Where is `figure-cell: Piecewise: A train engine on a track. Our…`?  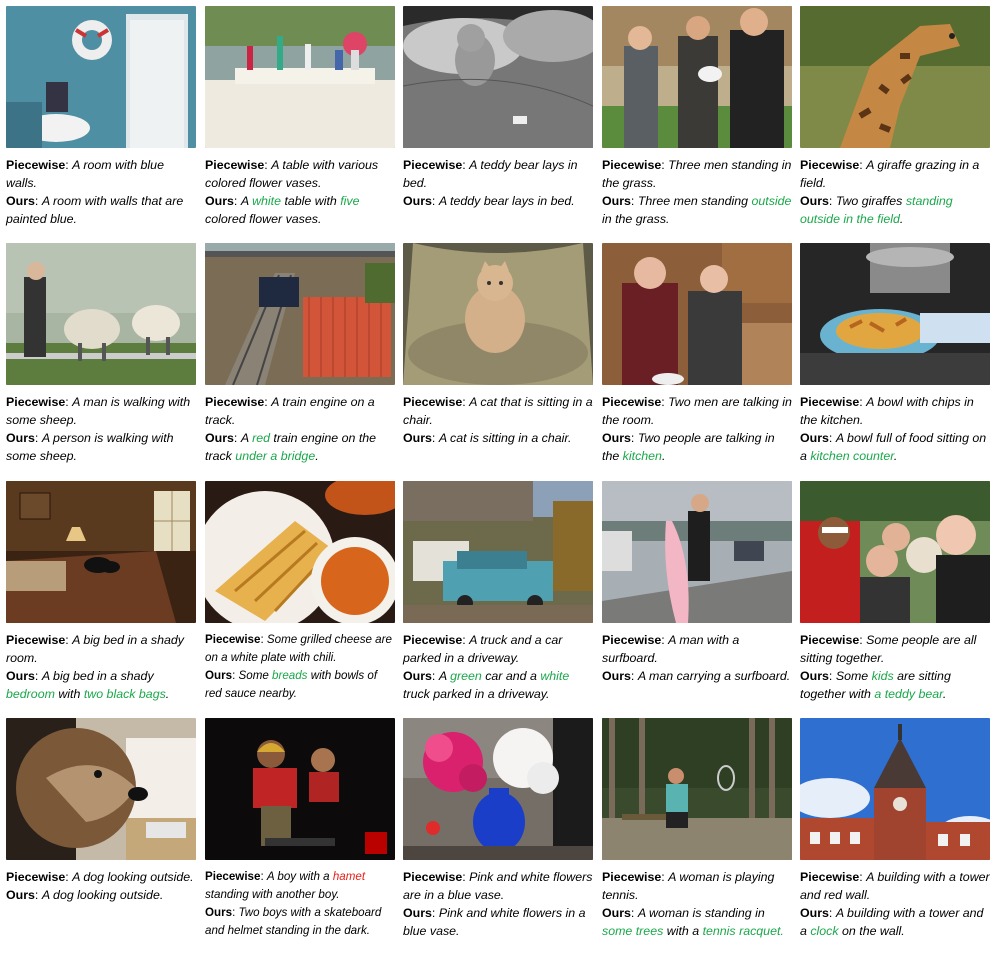
figure-cell: Piecewise: A train engine on a track. Our… is located at coordinates (300, 354).